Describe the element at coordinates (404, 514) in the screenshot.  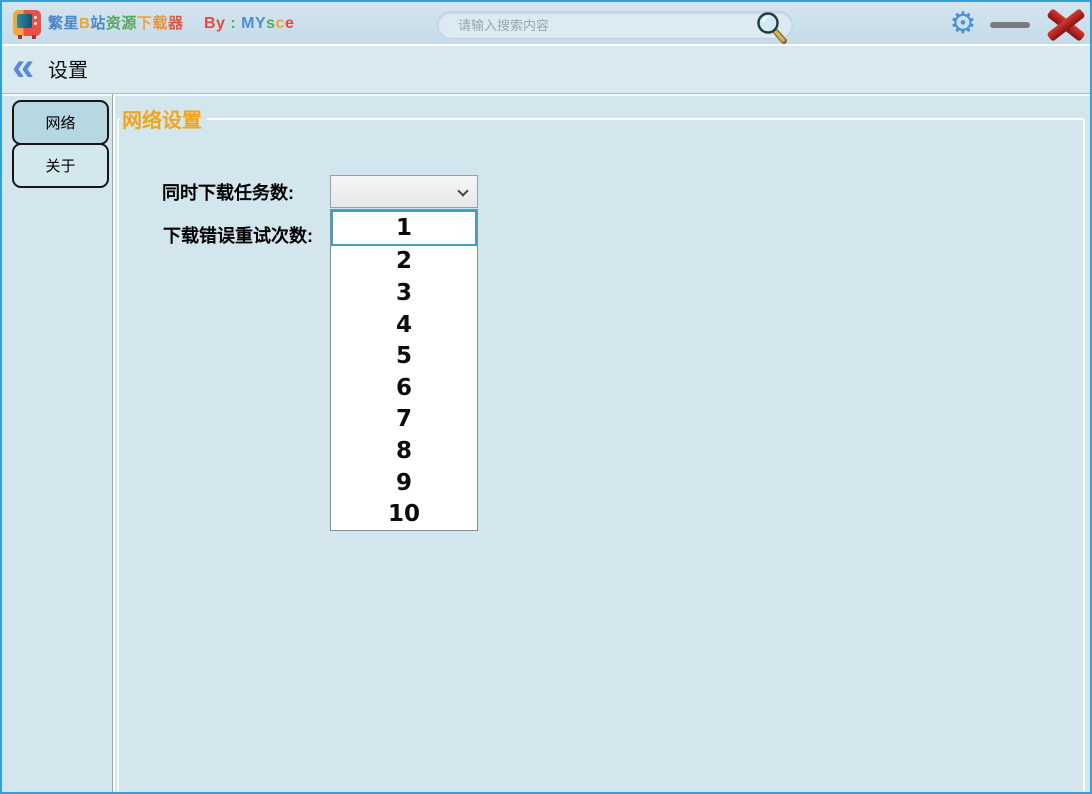
I see `dropdown-option: 10` at that location.